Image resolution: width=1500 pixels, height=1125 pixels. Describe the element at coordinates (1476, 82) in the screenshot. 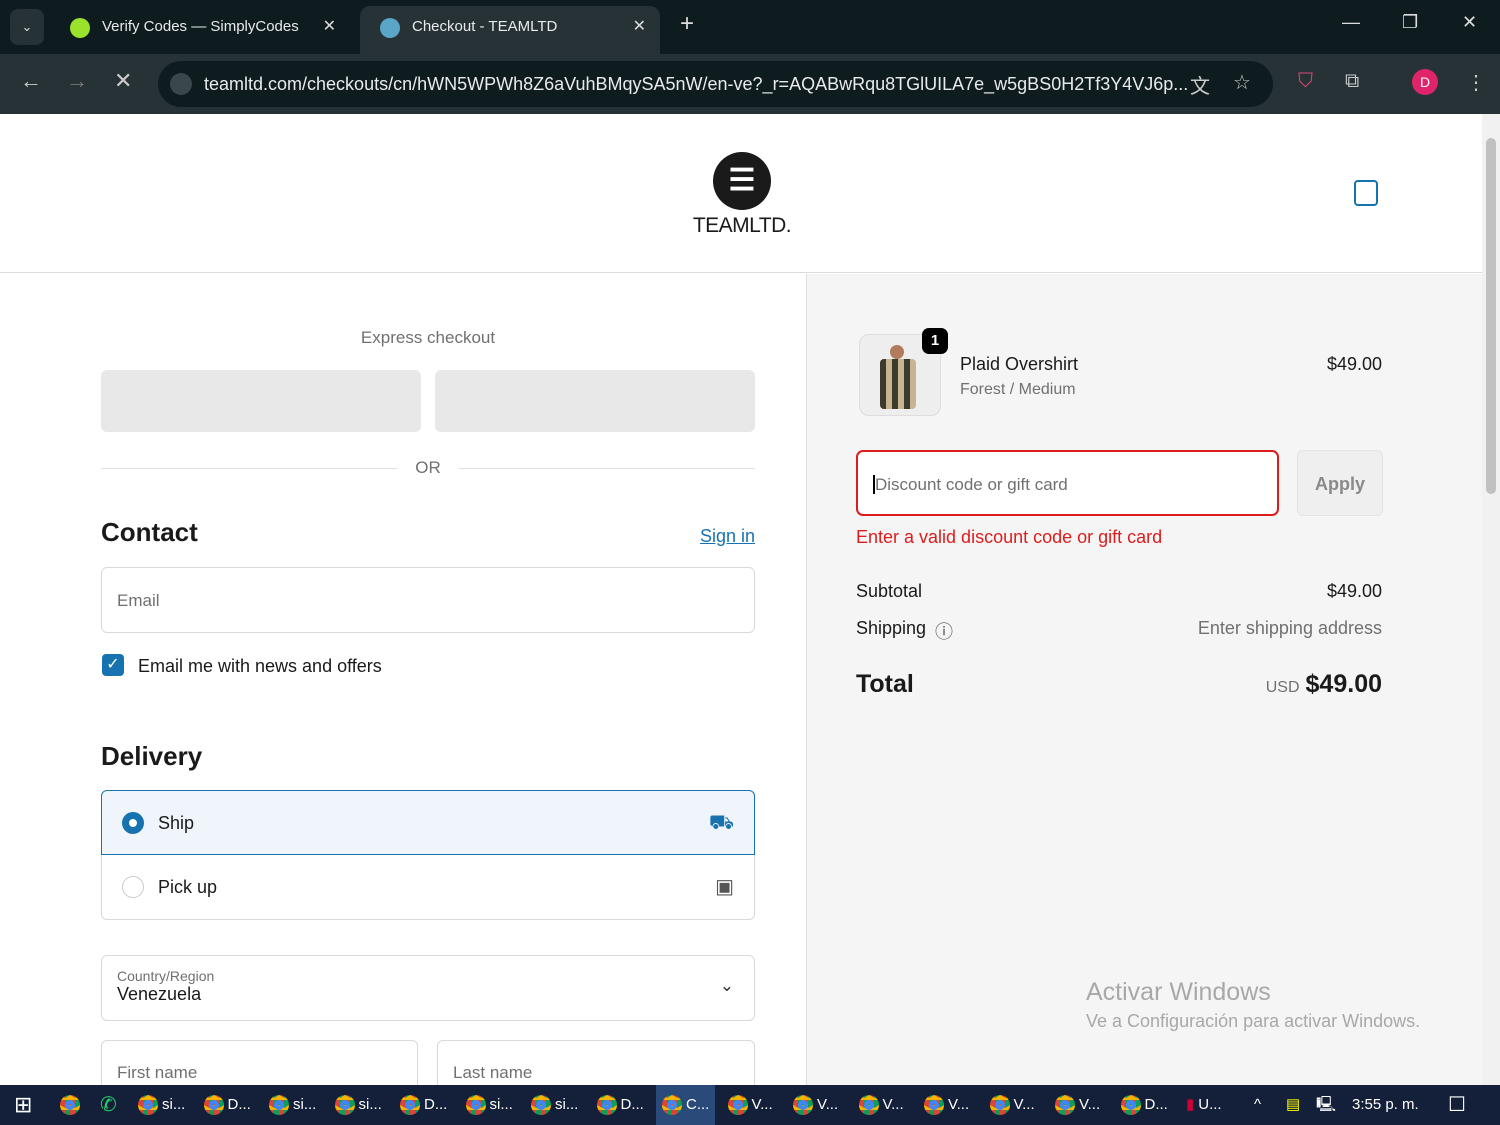

I see `menu-icon: ⋮` at that location.